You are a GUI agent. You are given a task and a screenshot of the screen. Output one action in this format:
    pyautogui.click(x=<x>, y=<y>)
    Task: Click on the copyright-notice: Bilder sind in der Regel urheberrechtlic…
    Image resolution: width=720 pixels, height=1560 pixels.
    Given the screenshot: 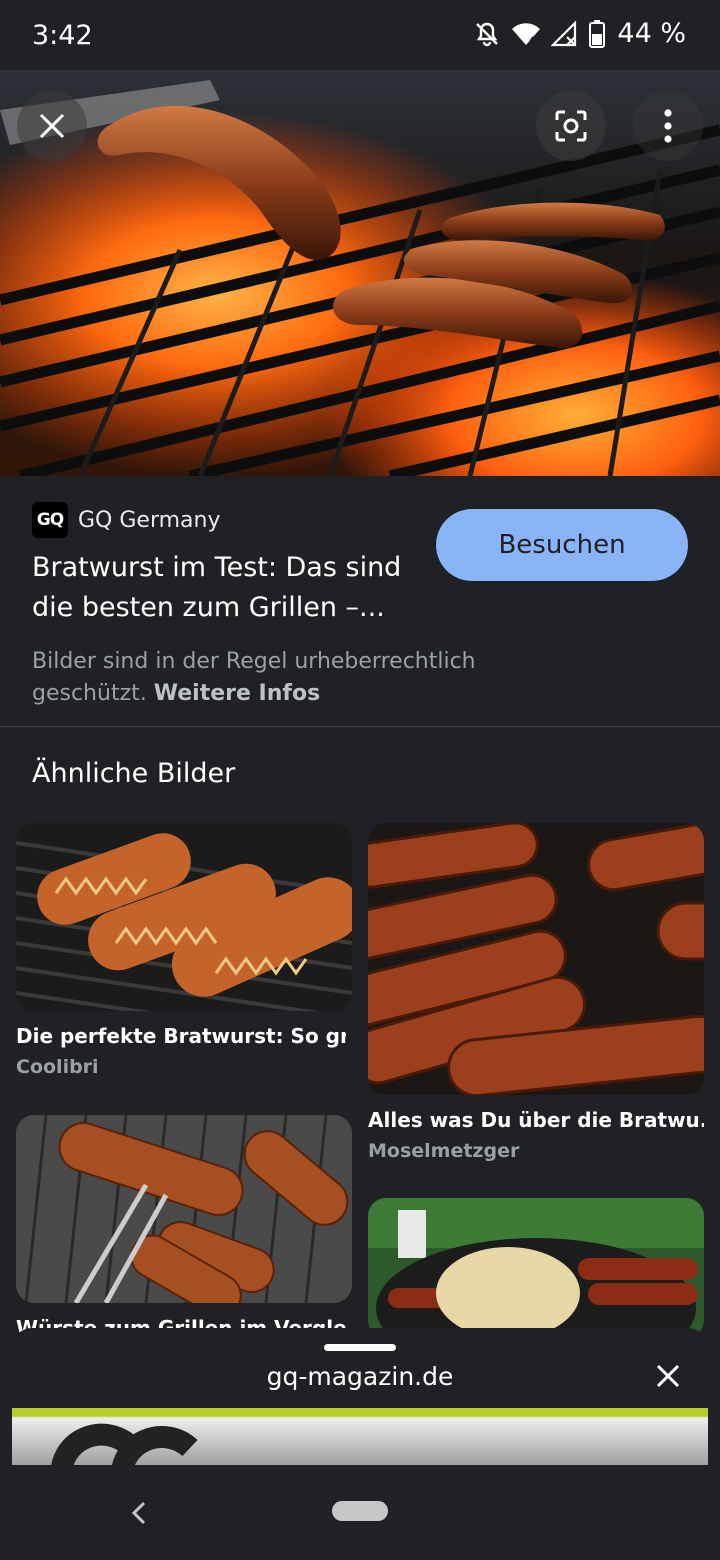 What is the action you would take?
    pyautogui.click(x=282, y=678)
    